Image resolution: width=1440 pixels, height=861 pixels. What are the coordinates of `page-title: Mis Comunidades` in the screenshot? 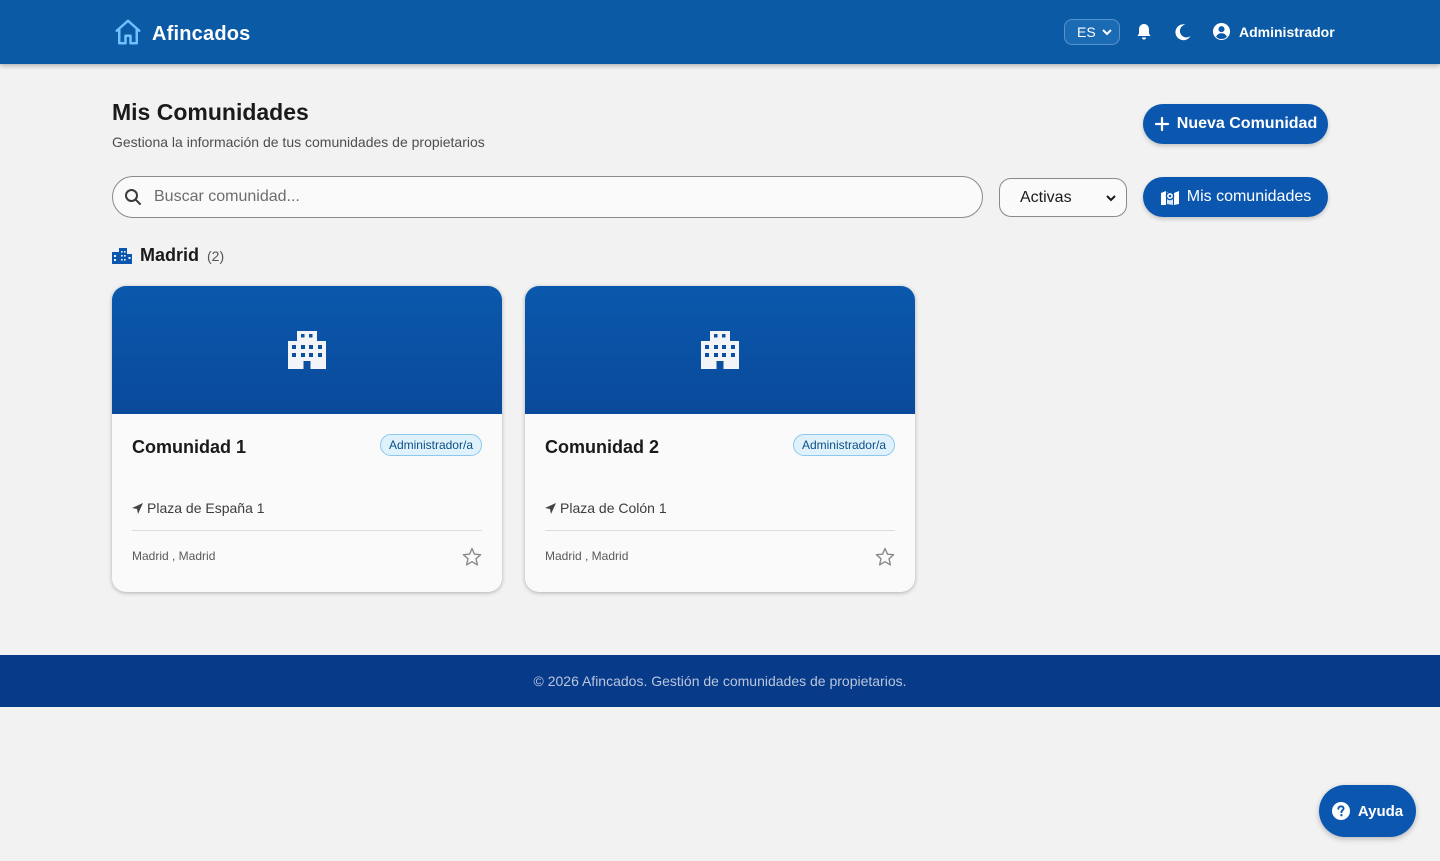 It's located at (210, 112).